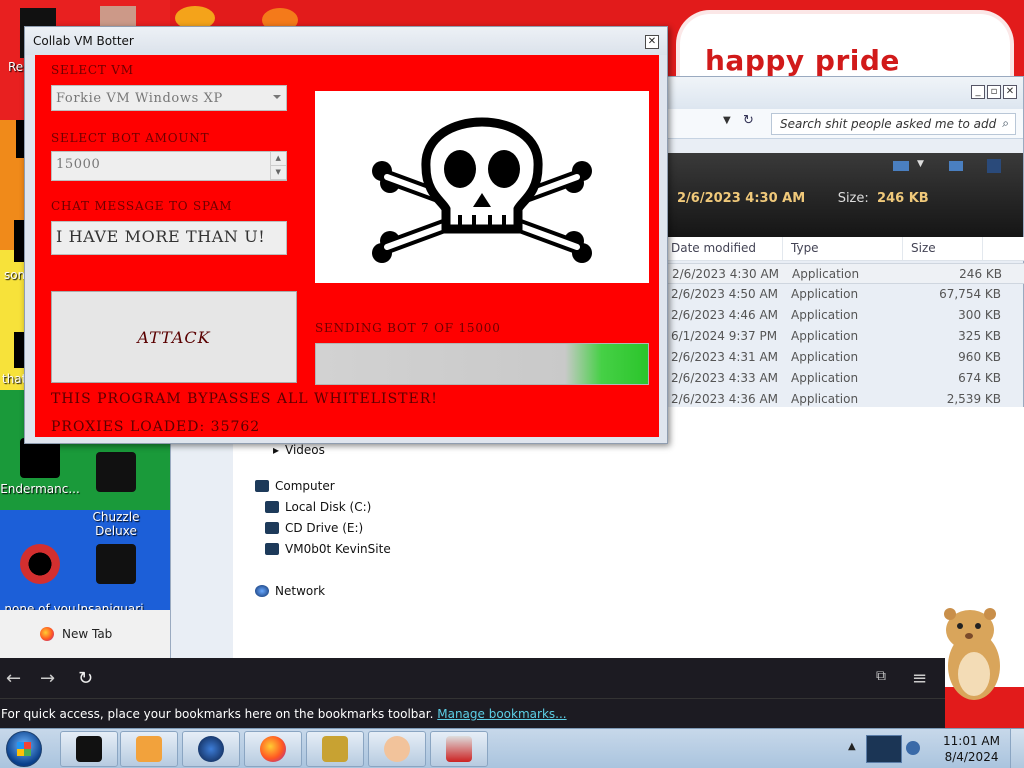  I want to click on table-row: 2/6/2023 4:30 AM Application 246 KB, so click(843, 273).